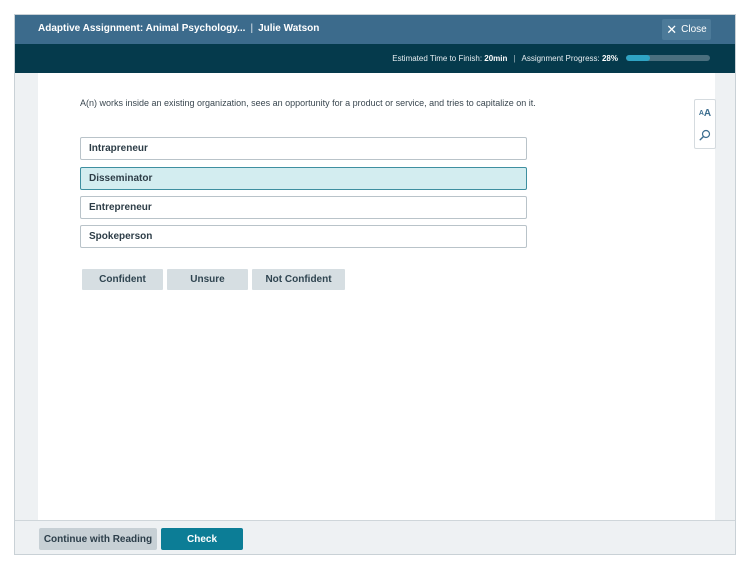 The image size is (750, 569). Describe the element at coordinates (121, 178) in the screenshot. I see `answer-option-label: Disseminator` at that location.